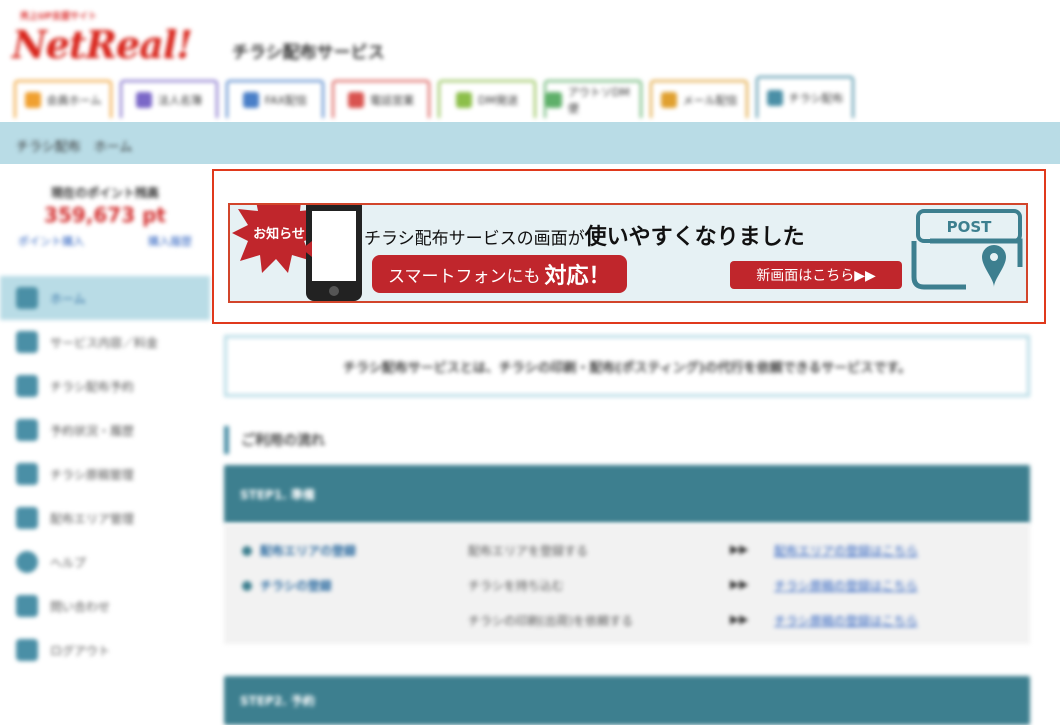 This screenshot has width=1060, height=725. What do you see at coordinates (774, 98) in the screenshot?
I see `flyer-icon` at bounding box center [774, 98].